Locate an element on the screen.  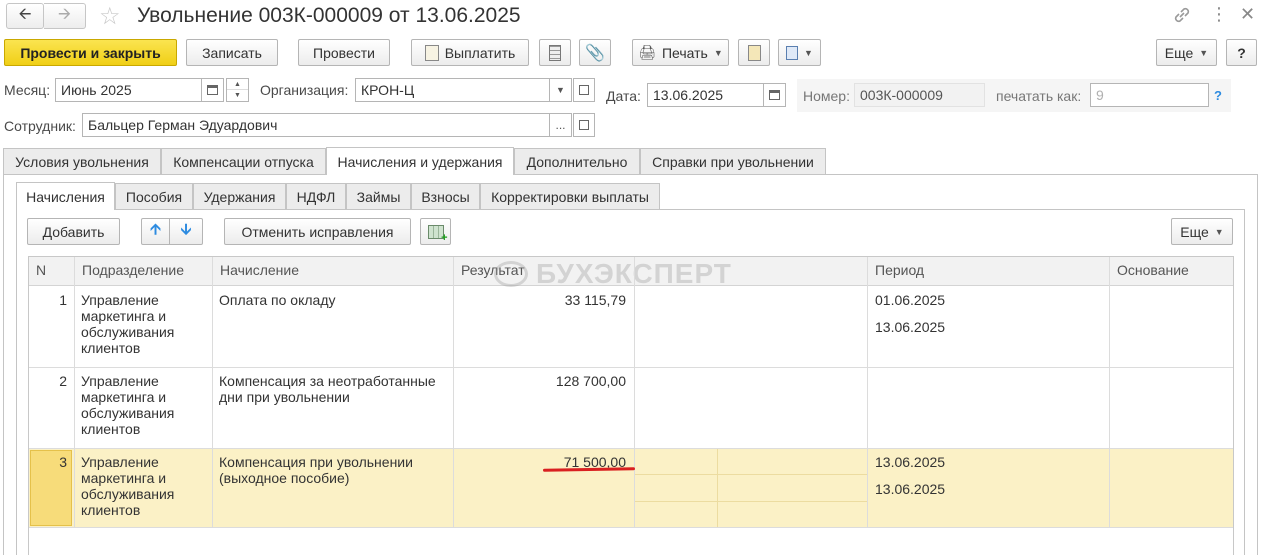
organization-dropdown-button: ▼ is located at coordinates (561, 90).